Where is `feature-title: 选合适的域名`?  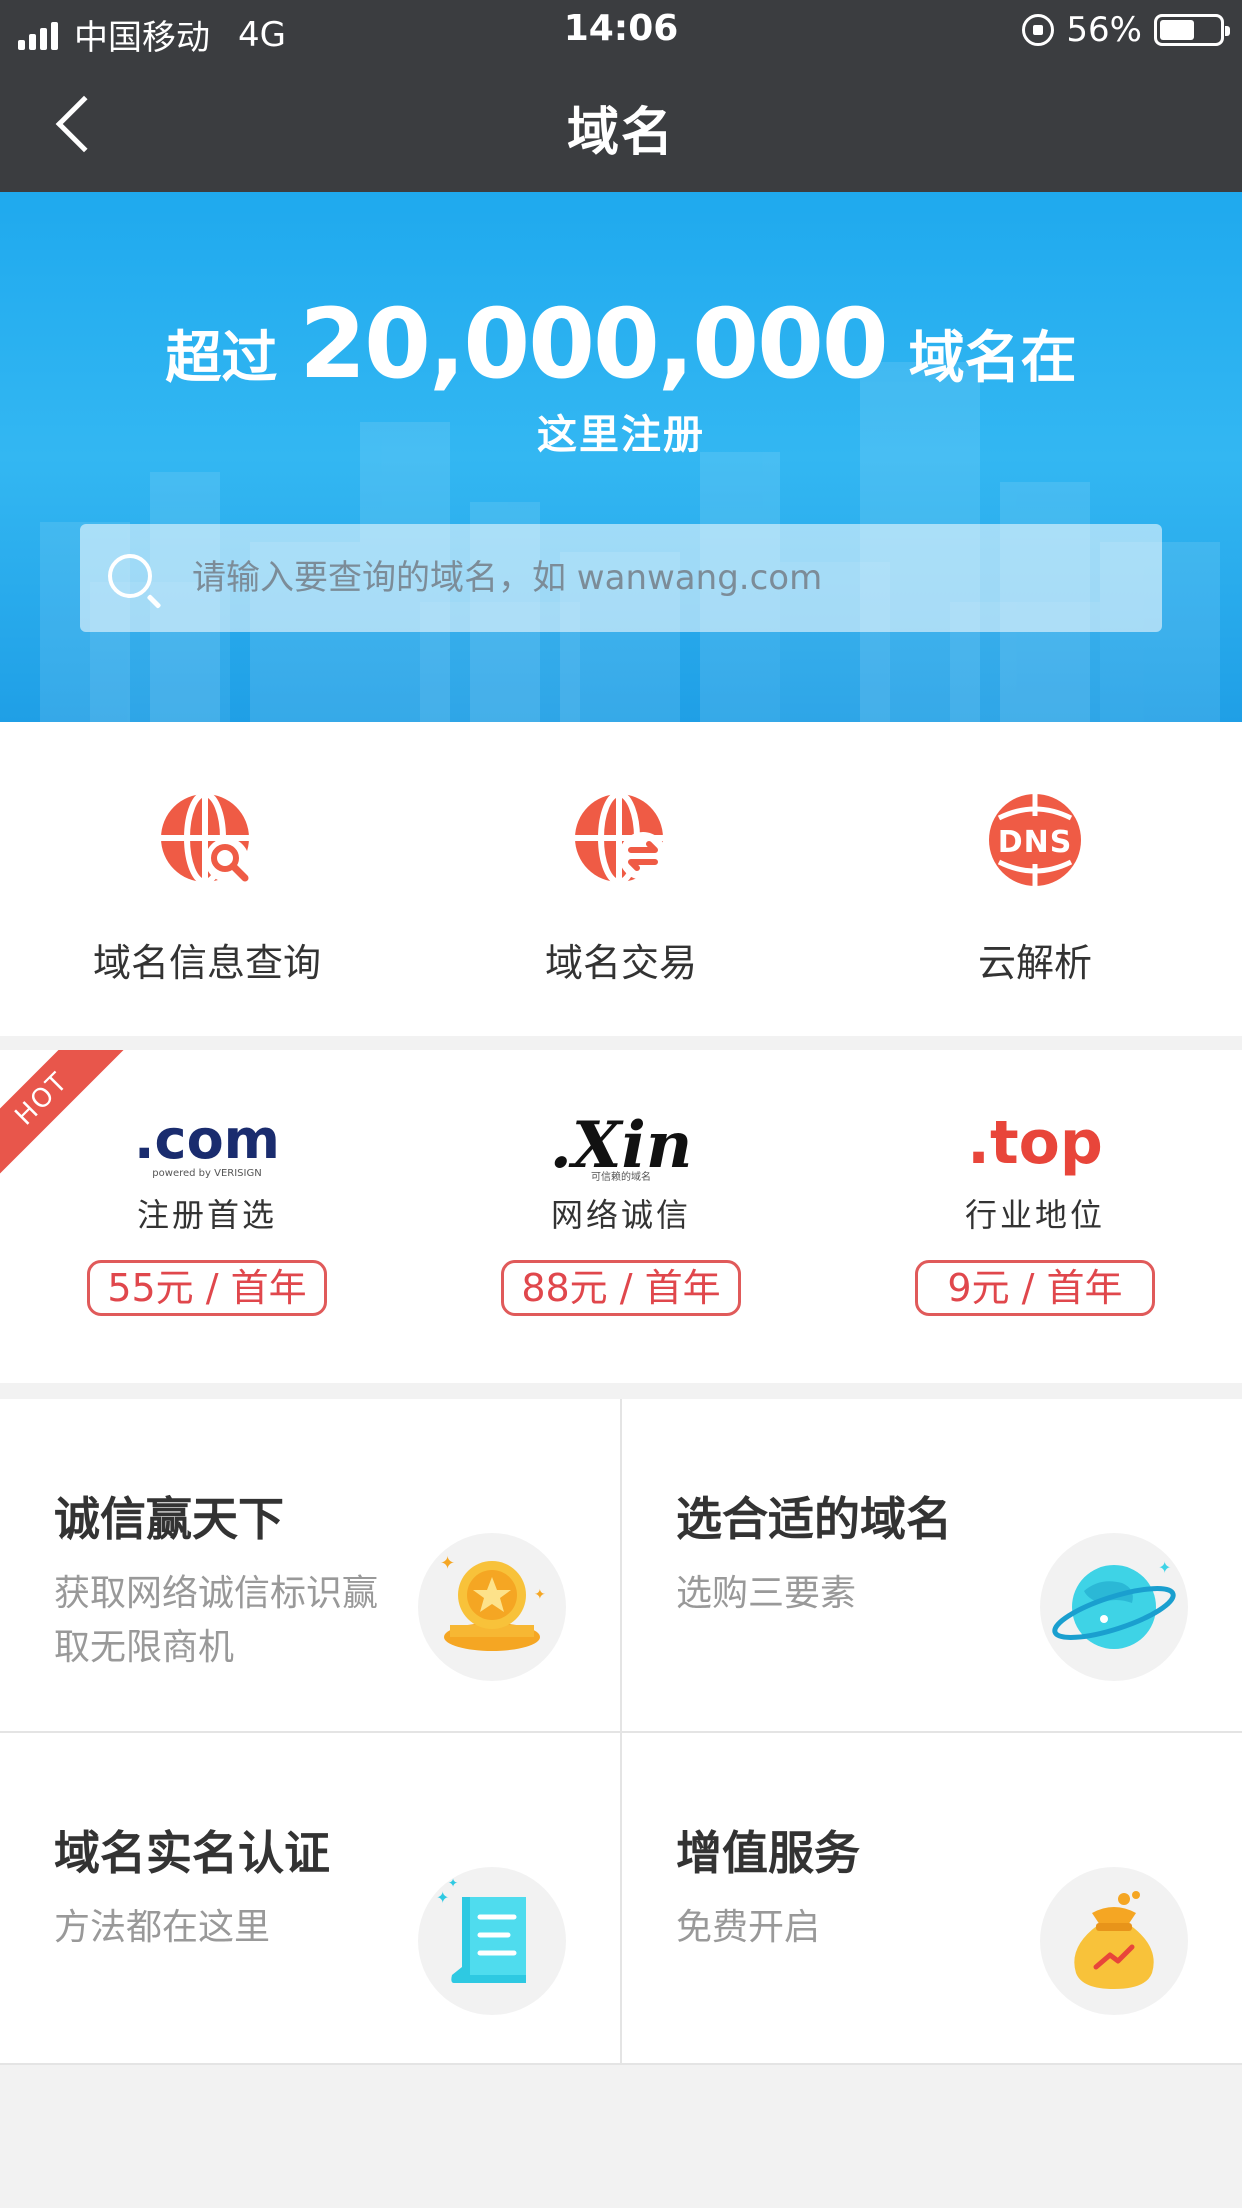 feature-title: 选合适的域名 is located at coordinates (814, 1519).